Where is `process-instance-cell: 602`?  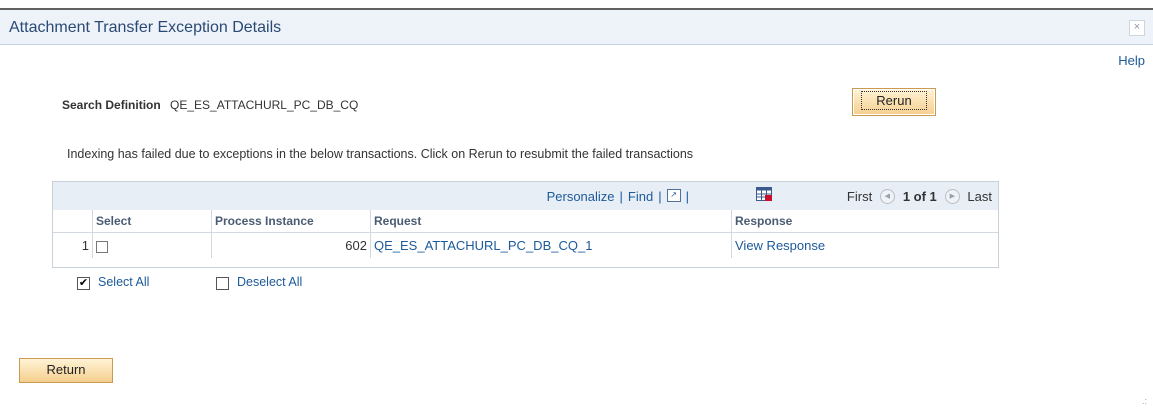 process-instance-cell: 602 is located at coordinates (291, 245).